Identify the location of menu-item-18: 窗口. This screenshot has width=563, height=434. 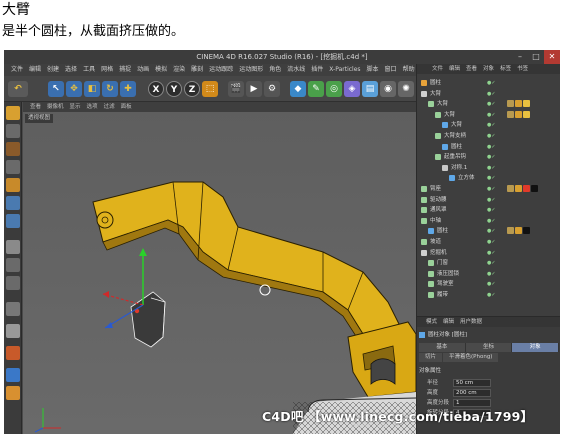
(391, 70).